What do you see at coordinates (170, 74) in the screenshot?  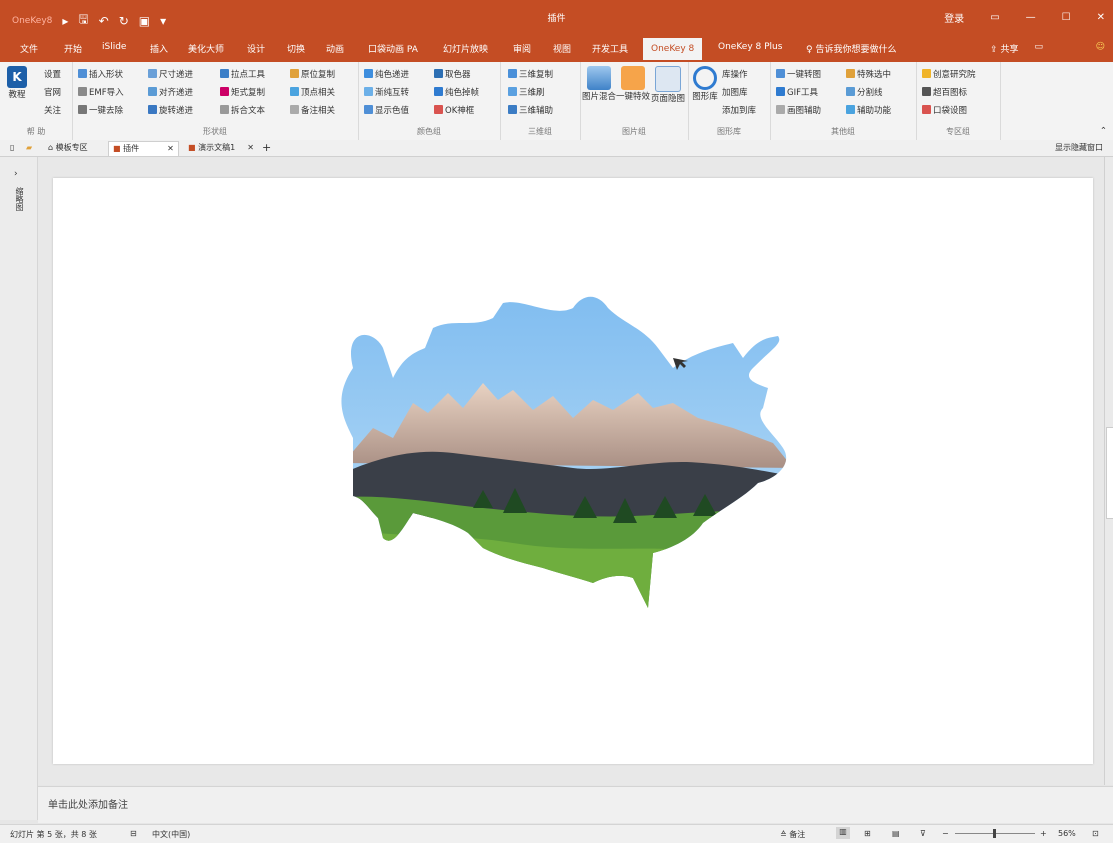 I see `size-step-button: 尺寸递进` at bounding box center [170, 74].